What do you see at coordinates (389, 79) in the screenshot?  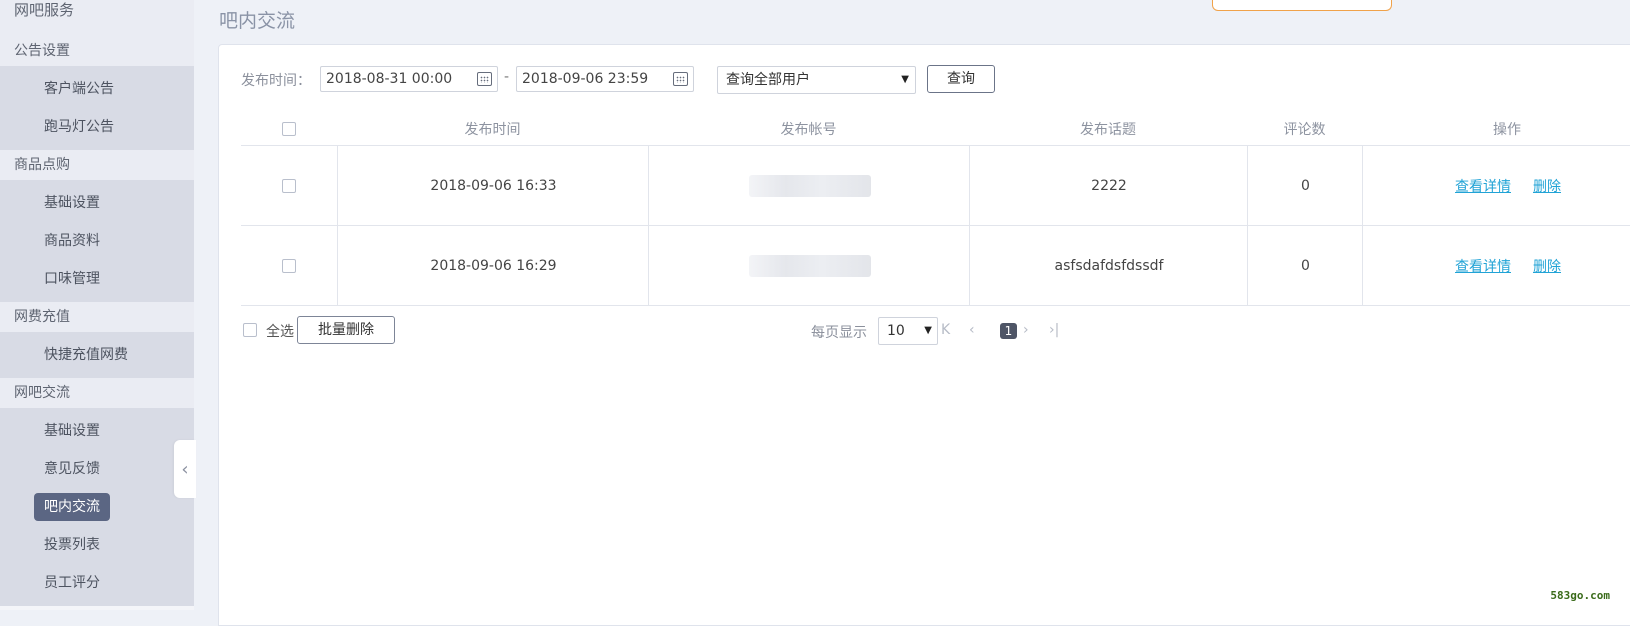 I see `start-date-value: 2018-08-31 00:00` at bounding box center [389, 79].